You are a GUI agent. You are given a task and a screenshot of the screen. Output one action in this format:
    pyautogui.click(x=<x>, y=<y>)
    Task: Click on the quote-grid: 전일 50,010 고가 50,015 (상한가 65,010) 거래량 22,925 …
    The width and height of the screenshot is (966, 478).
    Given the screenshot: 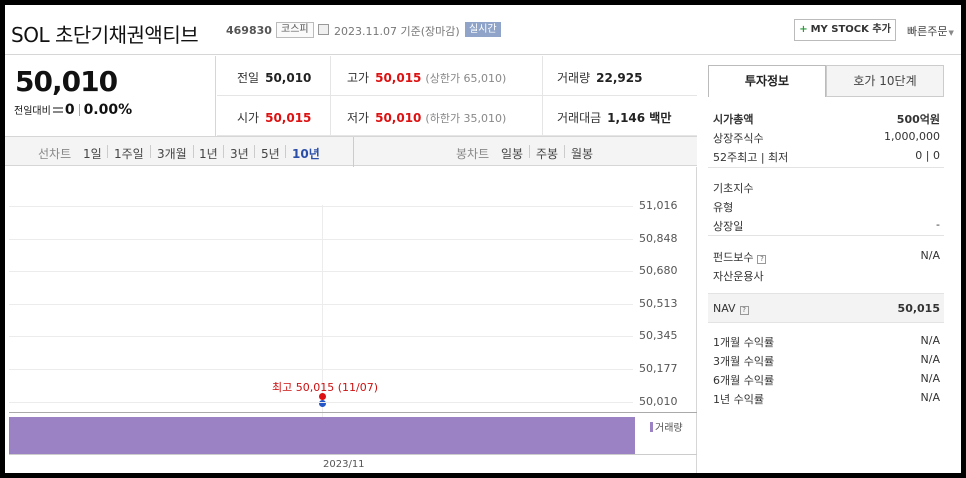 What is the action you would take?
    pyautogui.click(x=457, y=96)
    